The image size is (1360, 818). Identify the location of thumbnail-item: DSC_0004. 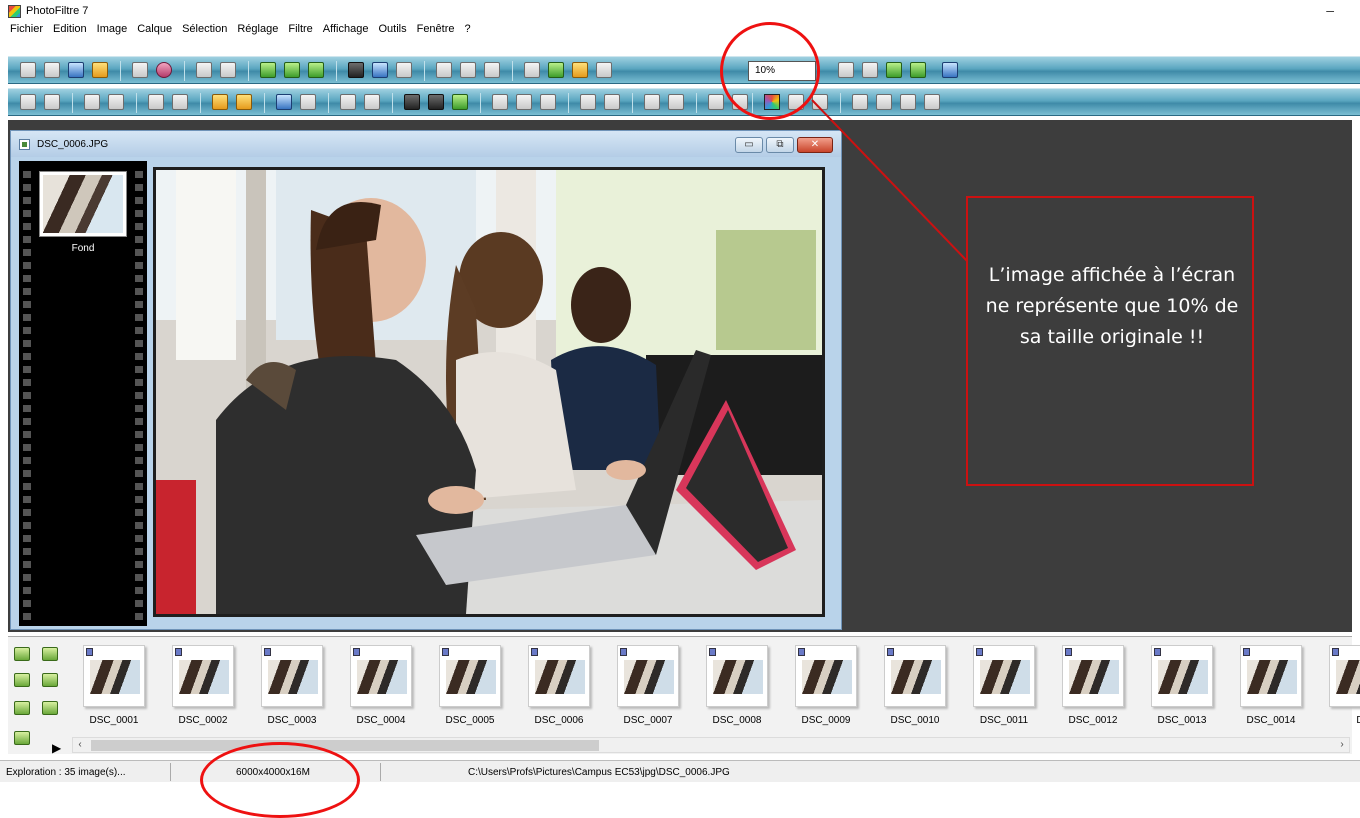
(381, 685).